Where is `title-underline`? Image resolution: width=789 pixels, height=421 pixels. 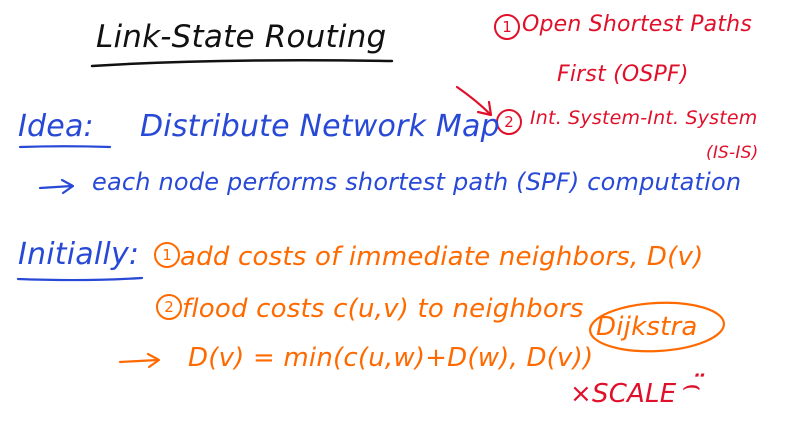 title-underline is located at coordinates (242, 63).